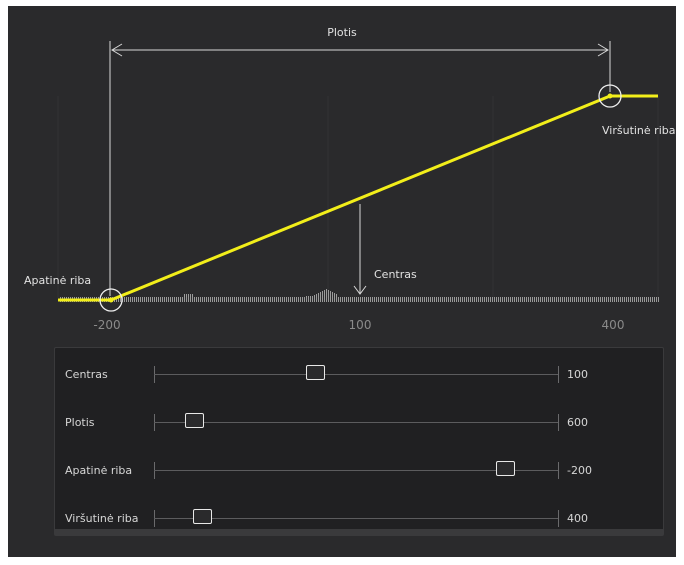 This screenshot has width=684, height=565. I want to click on upper-bound-slider-track, so click(356, 518).